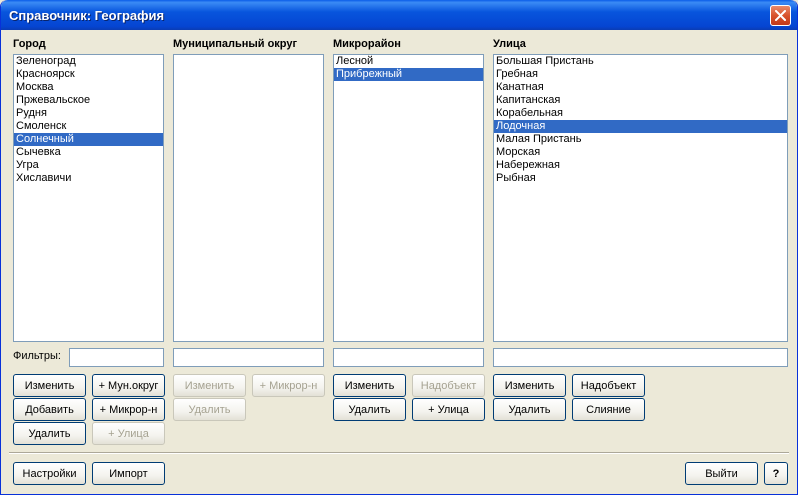 The image size is (798, 495). I want to click on district-add-microdistrict-button: + Микрор-н, so click(288, 385).